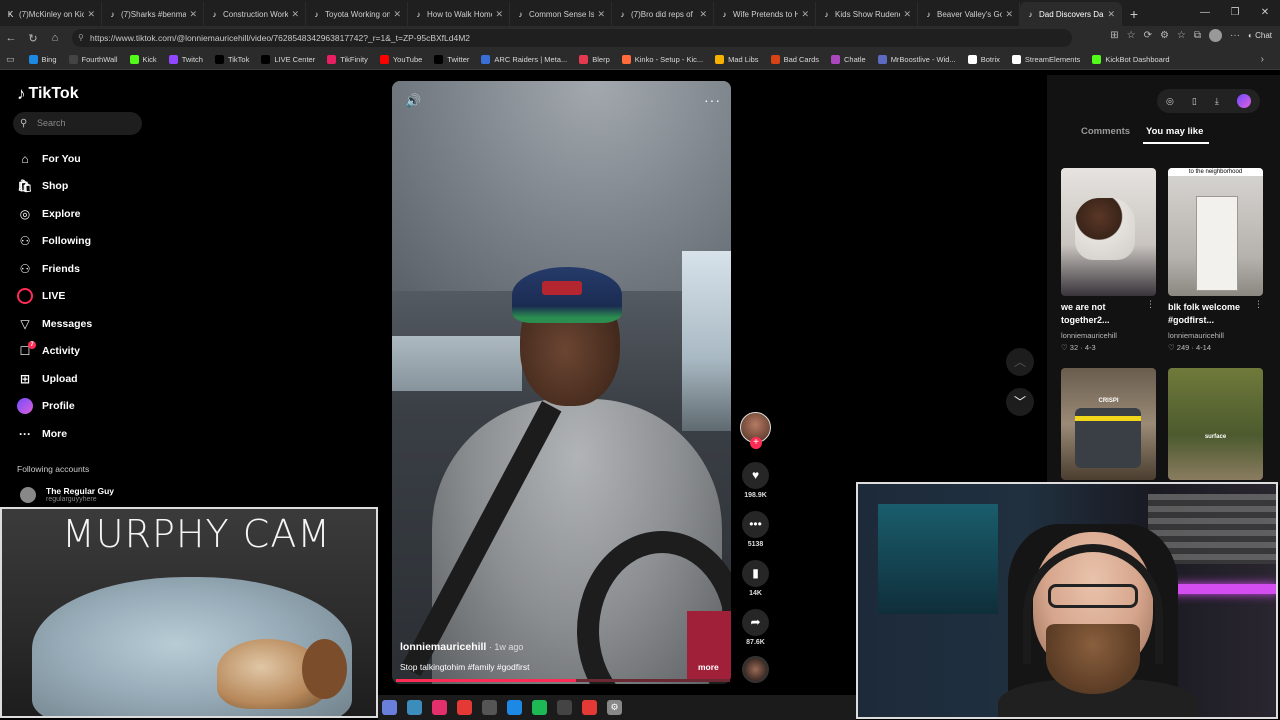 The width and height of the screenshot is (1280, 720). Describe the element at coordinates (563, 680) in the screenshot. I see `video-progress-bar` at that location.